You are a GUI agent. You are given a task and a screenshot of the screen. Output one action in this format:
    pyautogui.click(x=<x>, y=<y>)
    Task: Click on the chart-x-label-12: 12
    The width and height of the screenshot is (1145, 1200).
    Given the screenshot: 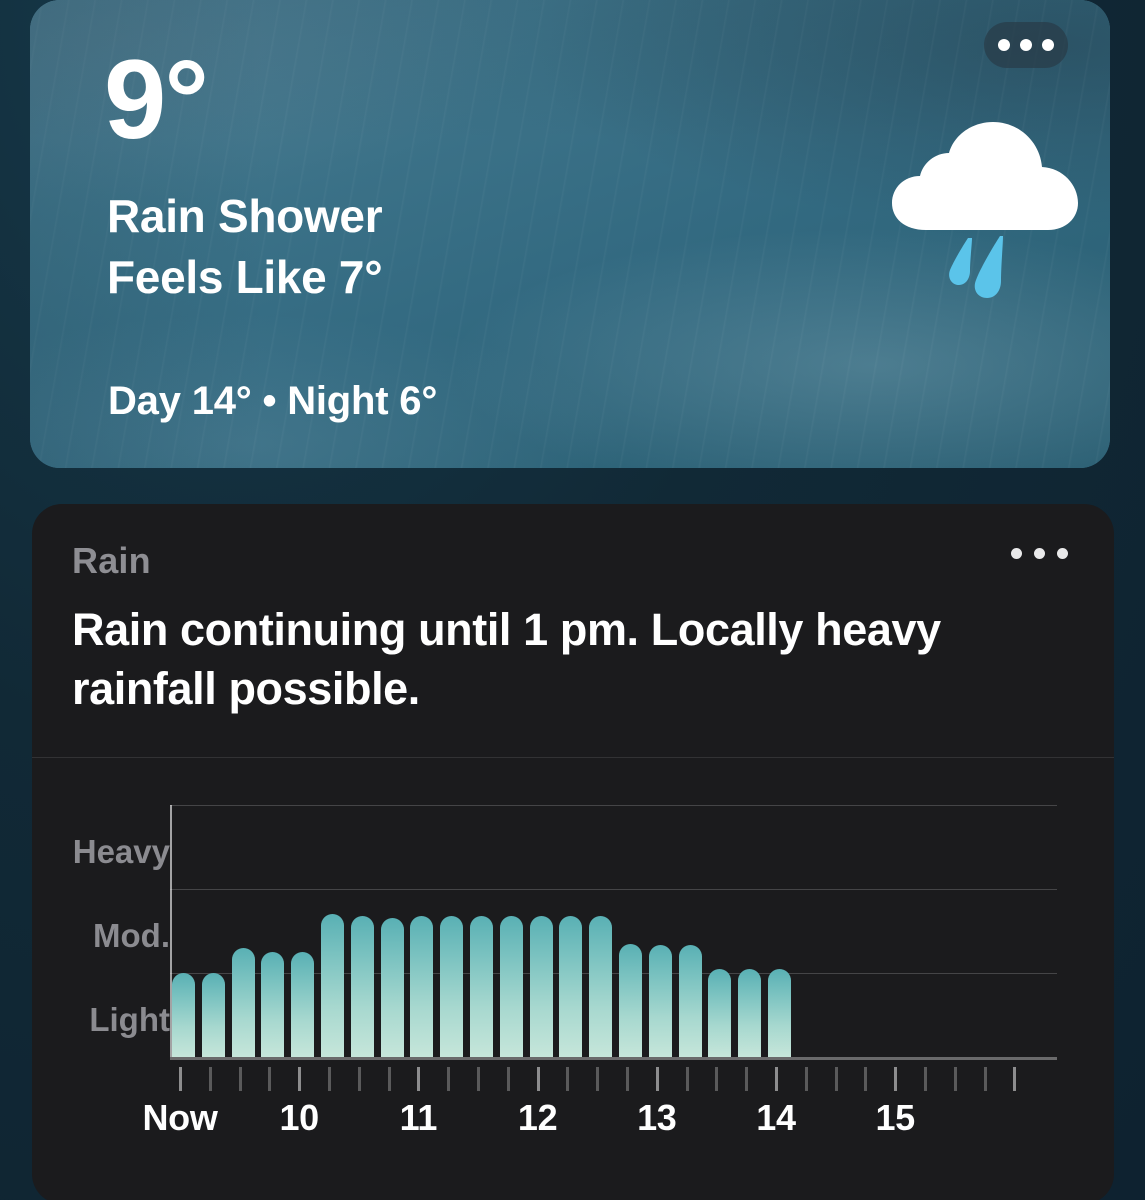 What is the action you would take?
    pyautogui.click(x=537, y=1117)
    